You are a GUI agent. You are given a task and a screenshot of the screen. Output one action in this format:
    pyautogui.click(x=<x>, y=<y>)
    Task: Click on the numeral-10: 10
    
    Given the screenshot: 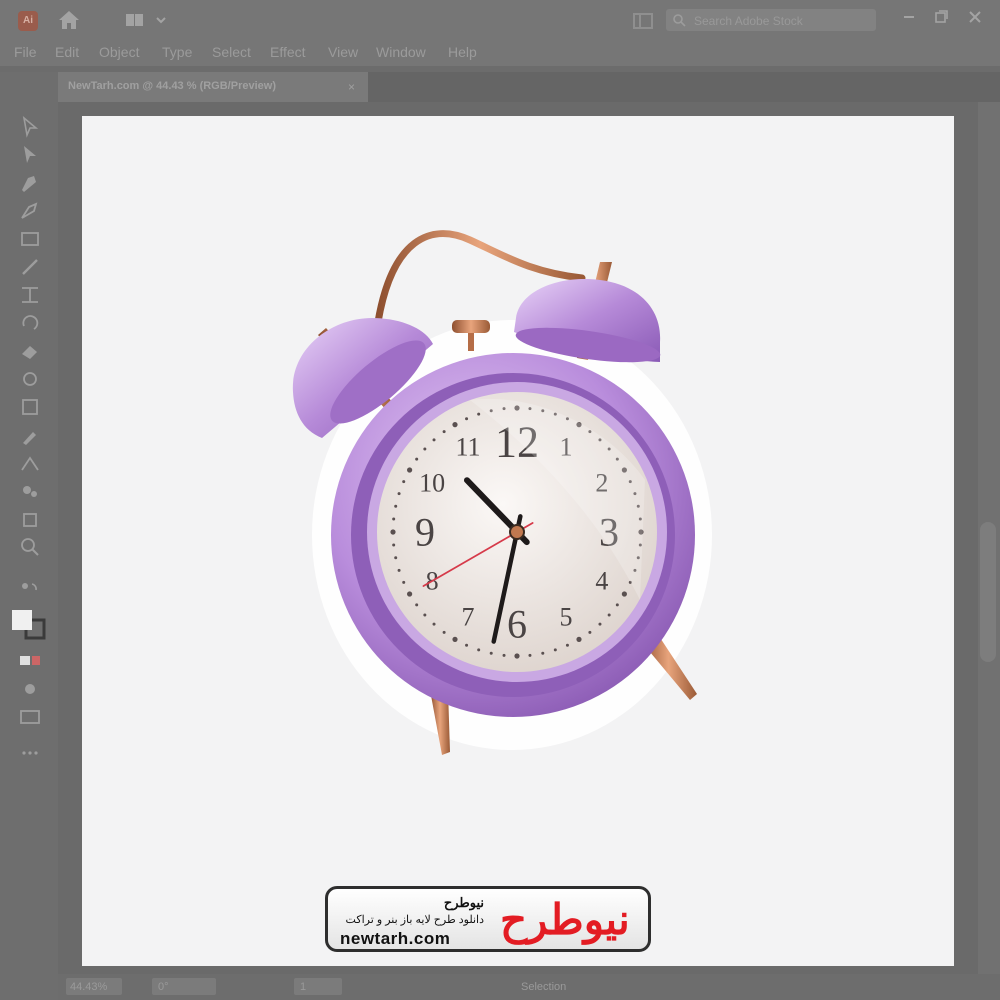 What is the action you would take?
    pyautogui.click(x=432, y=483)
    